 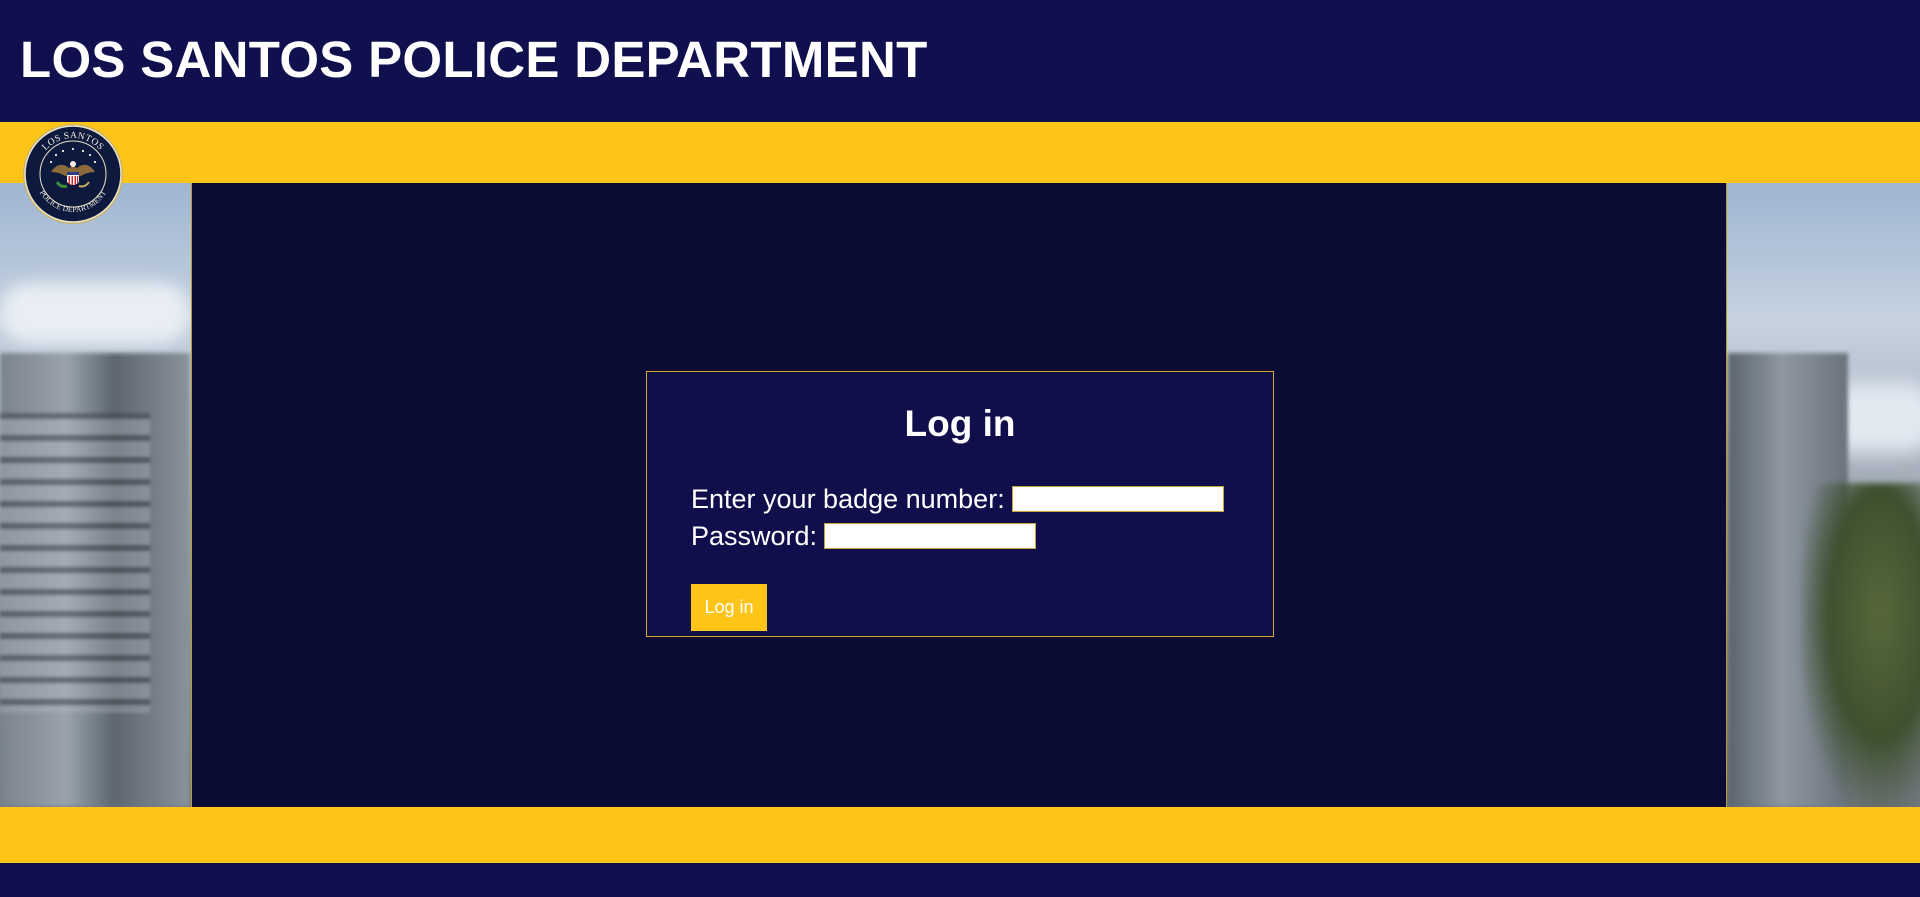 I want to click on eagle-seal-icon: LOS SANTOS POLICE DEPARTMENT, so click(x=73, y=174).